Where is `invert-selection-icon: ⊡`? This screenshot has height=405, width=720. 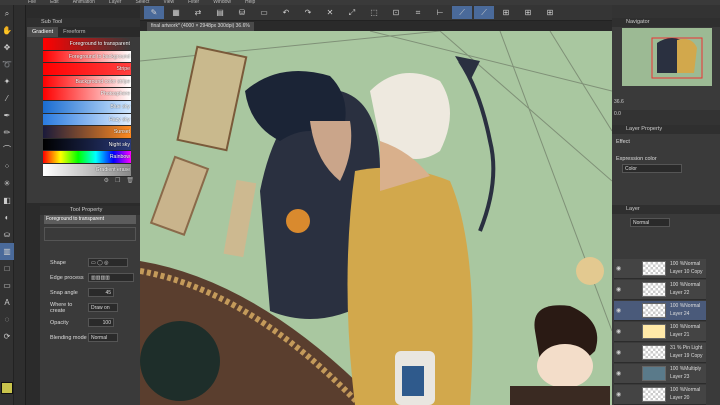
invert-selection-icon: ⊡ is located at coordinates (396, 12).